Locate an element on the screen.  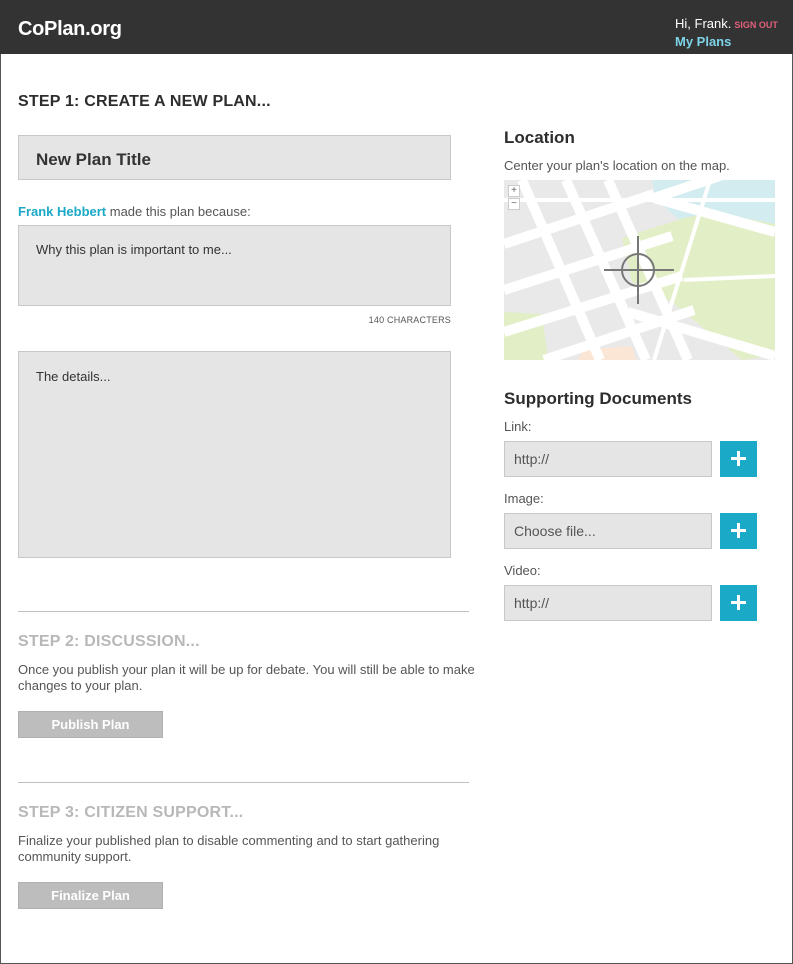
character-limit: 140 CHARACTERS is located at coordinates (409, 320).